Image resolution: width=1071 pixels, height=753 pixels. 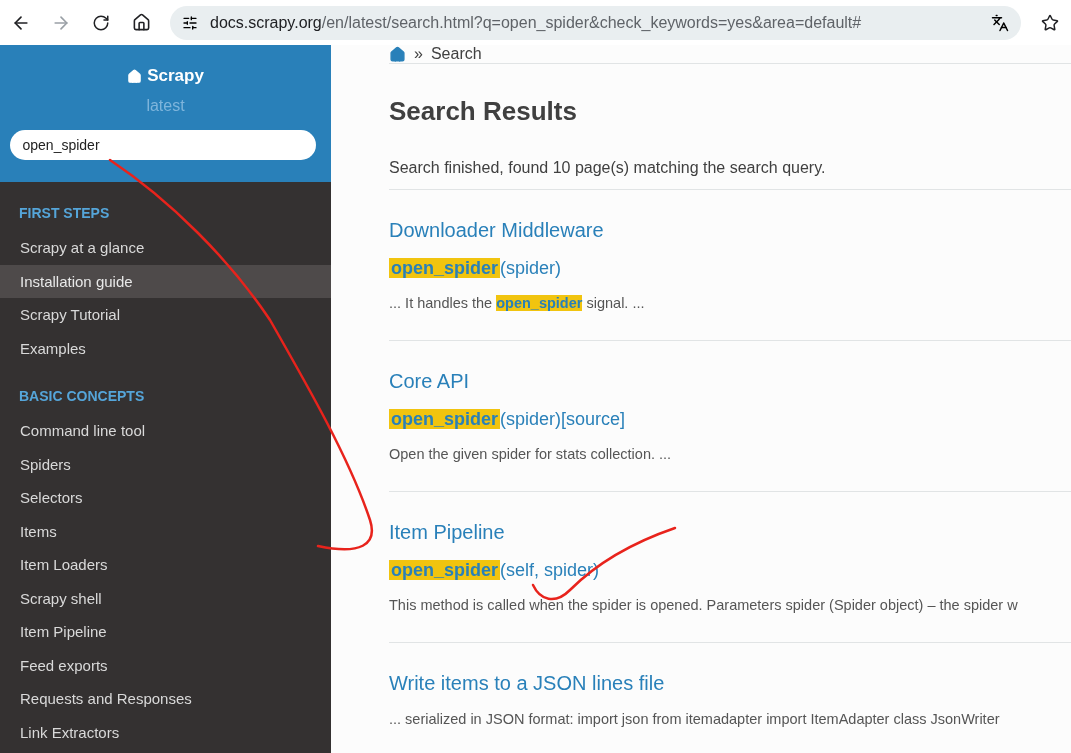 What do you see at coordinates (507, 419) in the screenshot?
I see `result-signature: open_spider(spider)[source]` at bounding box center [507, 419].